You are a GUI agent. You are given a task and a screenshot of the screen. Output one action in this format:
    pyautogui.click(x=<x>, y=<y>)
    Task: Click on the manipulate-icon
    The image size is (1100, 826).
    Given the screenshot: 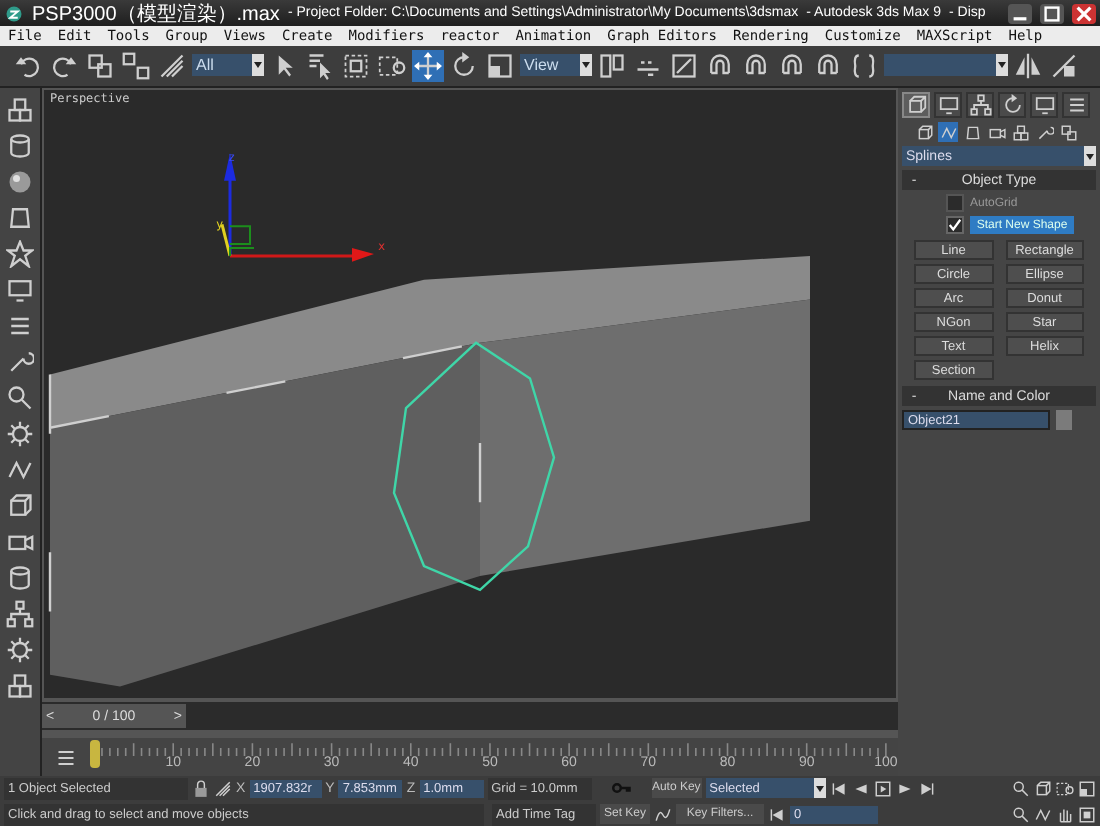 What is the action you would take?
    pyautogui.click(x=684, y=65)
    